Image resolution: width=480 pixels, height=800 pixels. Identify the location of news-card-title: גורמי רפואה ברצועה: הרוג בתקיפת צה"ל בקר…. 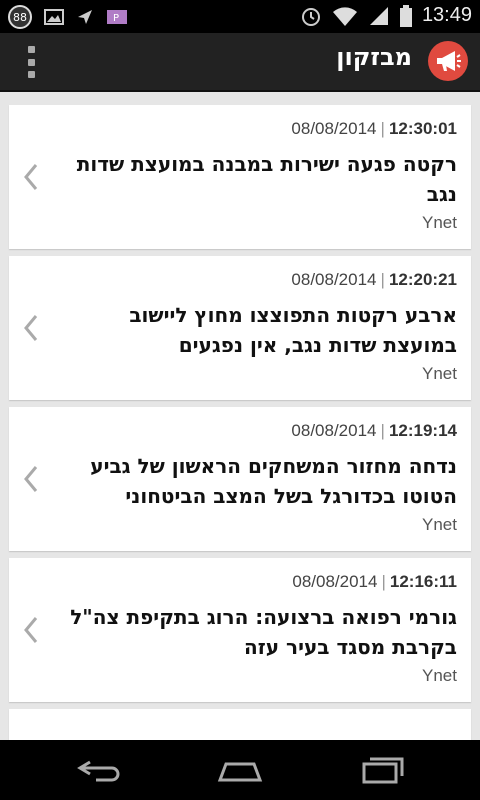
(263, 632).